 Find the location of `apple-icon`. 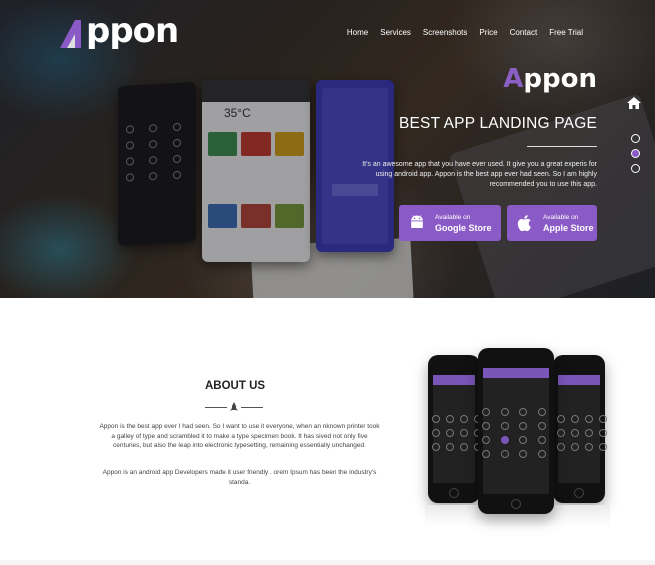

apple-icon is located at coordinates (524, 223).